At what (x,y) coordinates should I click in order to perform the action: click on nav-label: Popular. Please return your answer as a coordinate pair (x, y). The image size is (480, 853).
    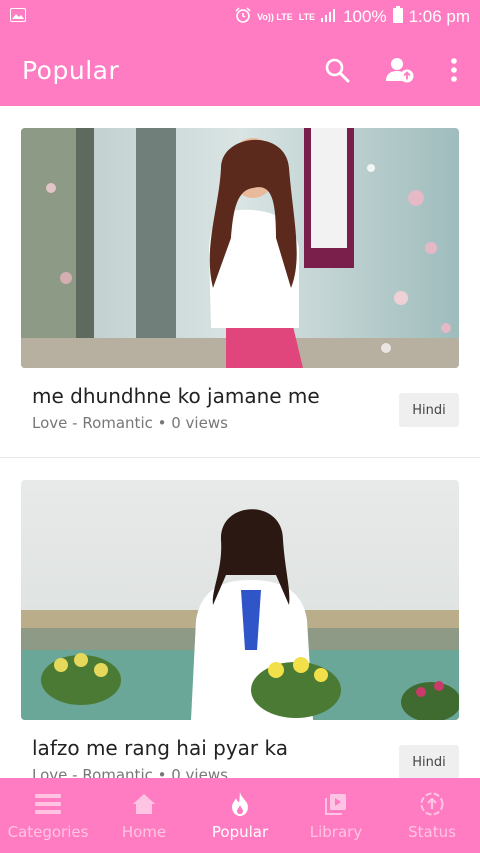
    Looking at the image, I should click on (240, 831).